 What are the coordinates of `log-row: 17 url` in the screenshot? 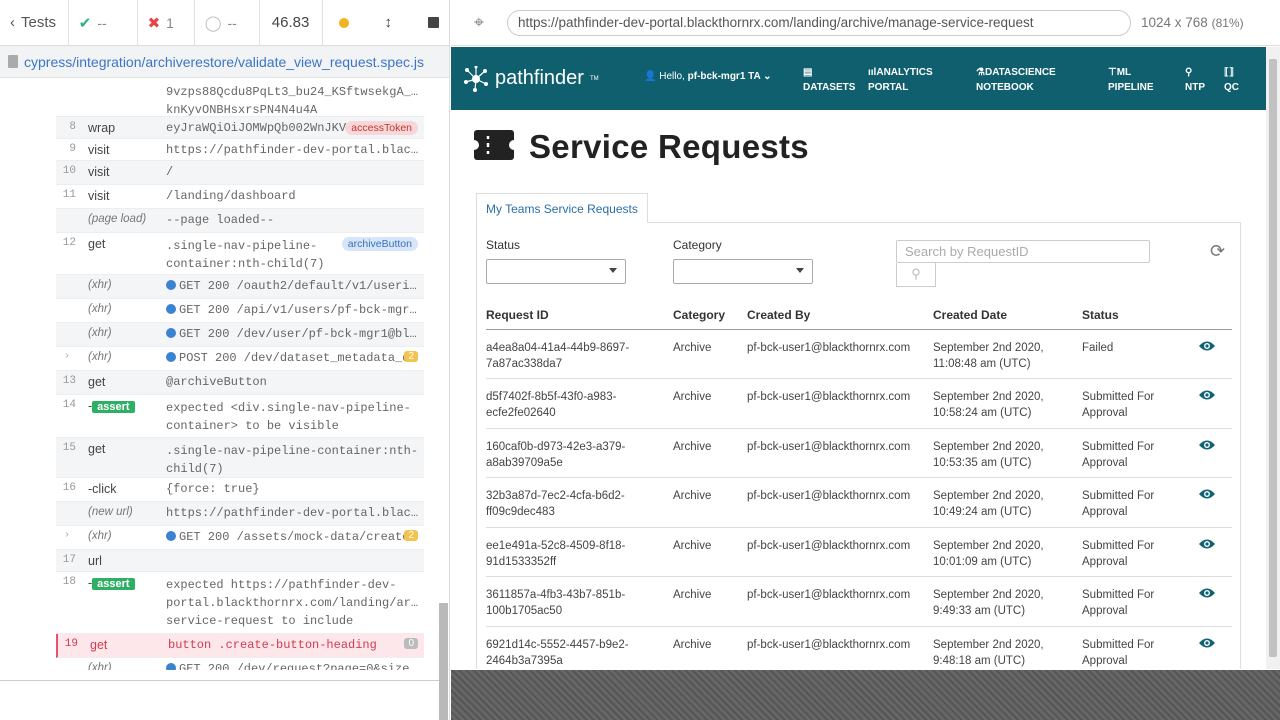 It's located at (240, 561).